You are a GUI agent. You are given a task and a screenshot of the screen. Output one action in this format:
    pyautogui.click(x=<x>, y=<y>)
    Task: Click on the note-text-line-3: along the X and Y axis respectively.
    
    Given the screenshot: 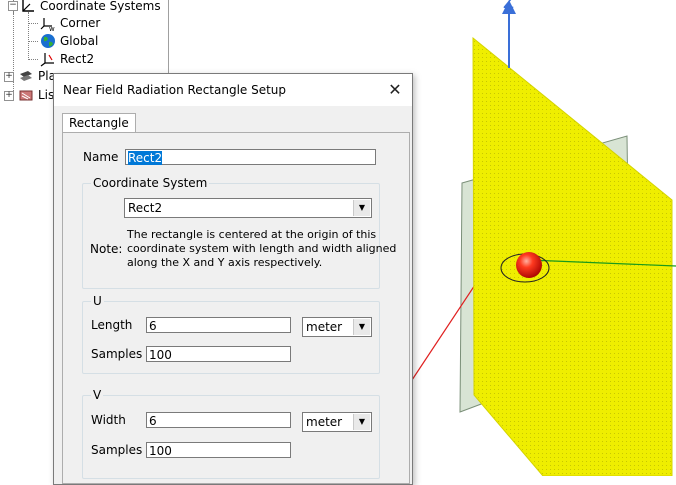 What is the action you would take?
    pyautogui.click(x=225, y=262)
    